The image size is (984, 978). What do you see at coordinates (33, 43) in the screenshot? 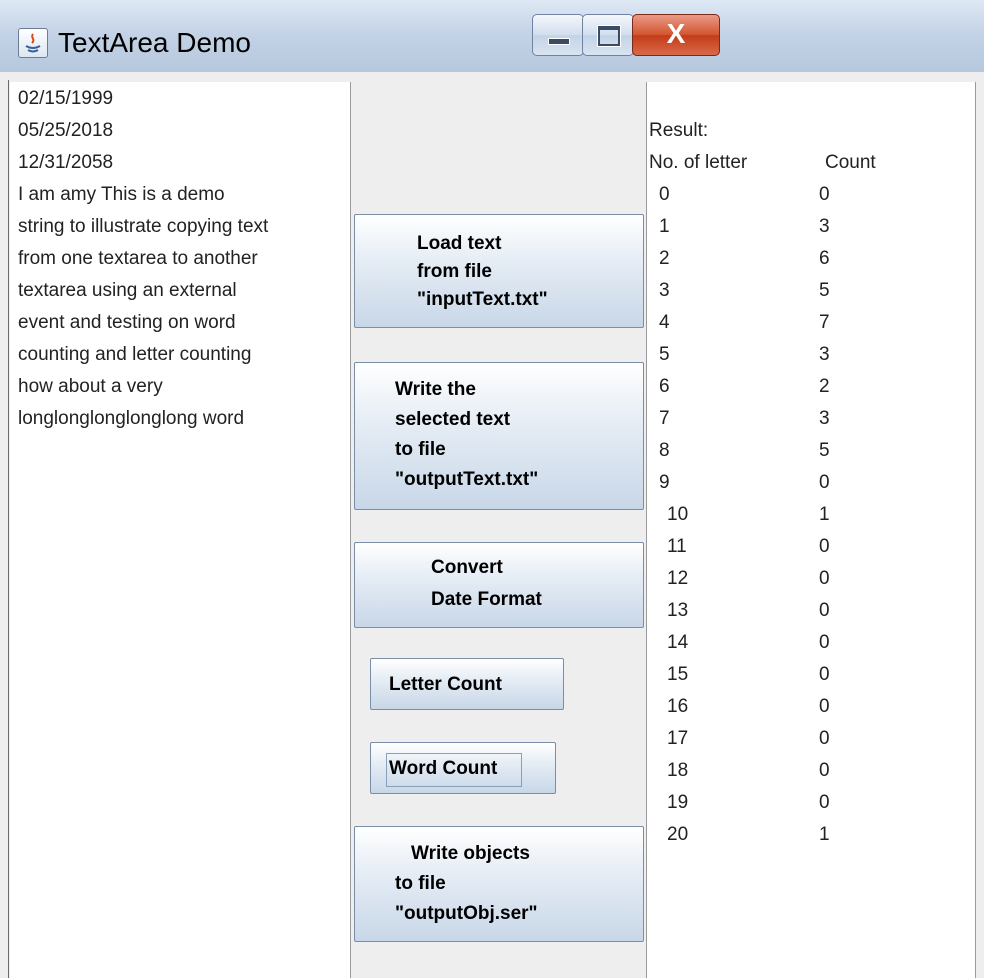
I see `java-app-icon` at bounding box center [33, 43].